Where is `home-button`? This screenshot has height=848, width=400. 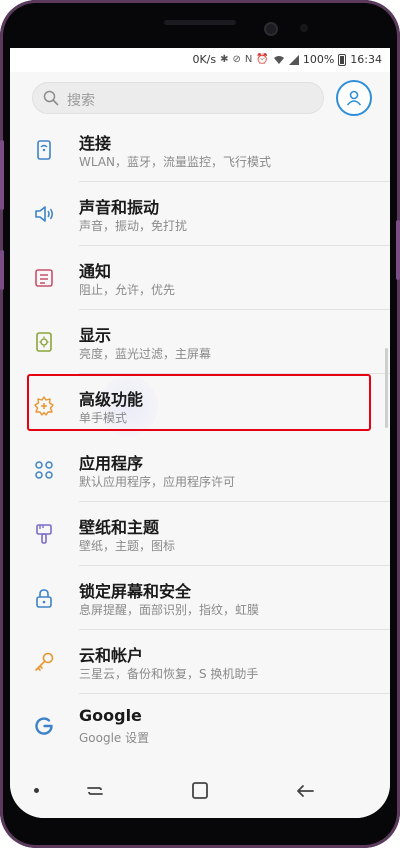
home-button is located at coordinates (200, 791).